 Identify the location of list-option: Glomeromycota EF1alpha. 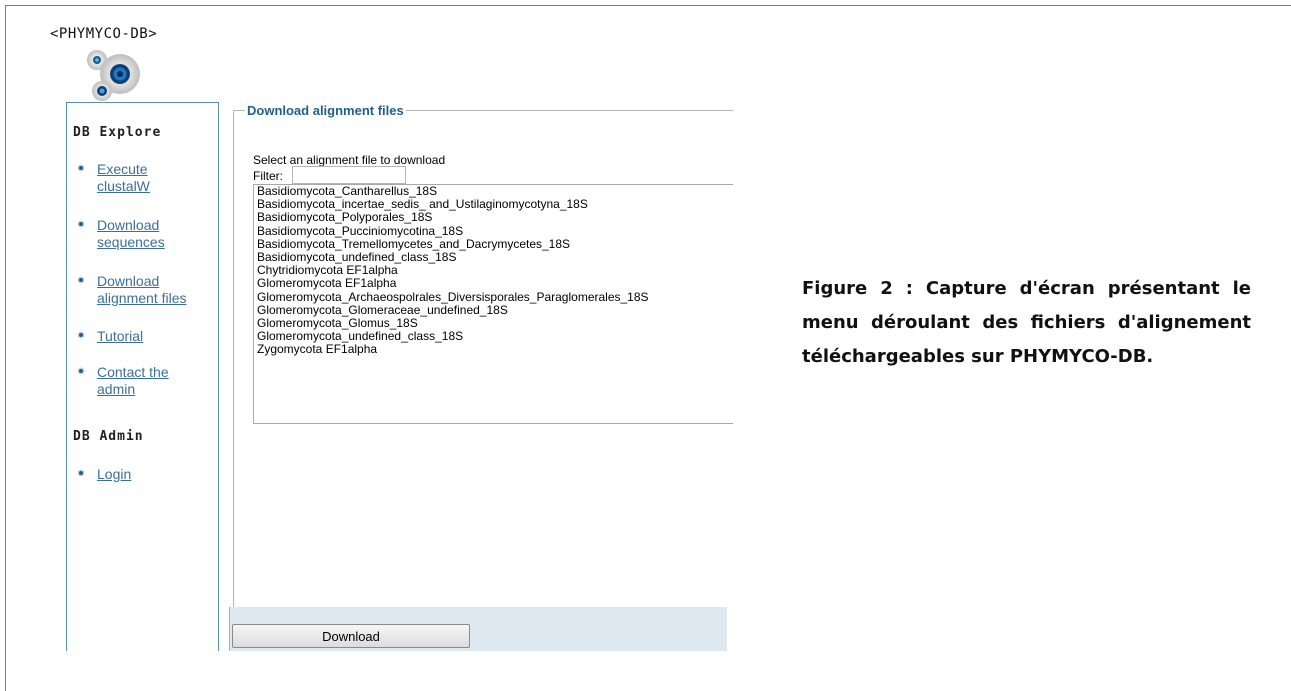
(493, 283).